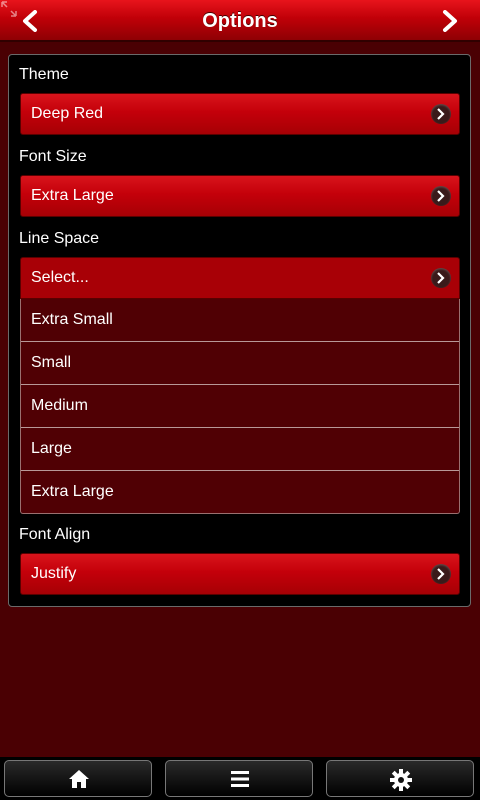 The height and width of the screenshot is (800, 480). Describe the element at coordinates (53, 156) in the screenshot. I see `font-size-label: Font Size` at that location.